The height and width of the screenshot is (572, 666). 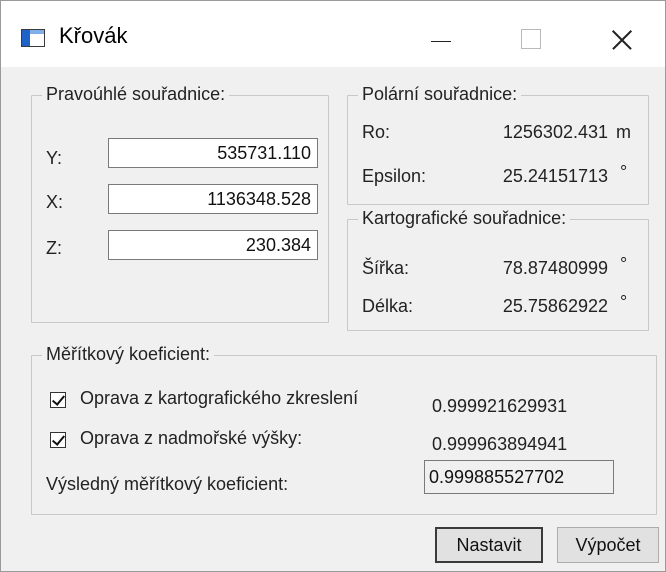 What do you see at coordinates (519, 477) in the screenshot?
I see `result-coefficient-field: 0.999885527702` at bounding box center [519, 477].